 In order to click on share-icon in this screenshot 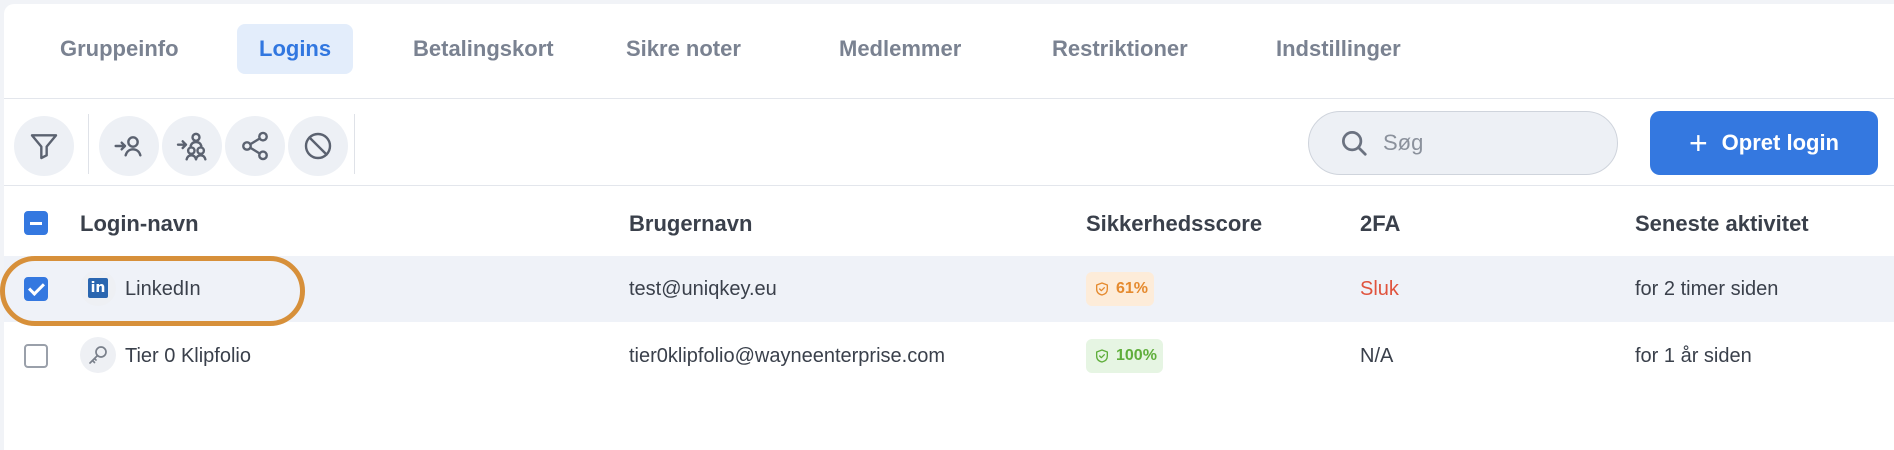, I will do `click(255, 146)`.